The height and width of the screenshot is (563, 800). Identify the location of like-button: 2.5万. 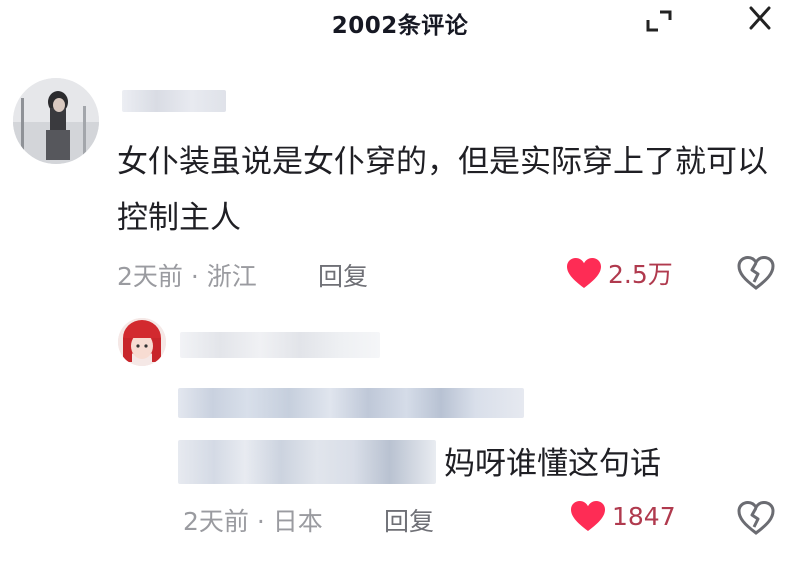
(619, 273).